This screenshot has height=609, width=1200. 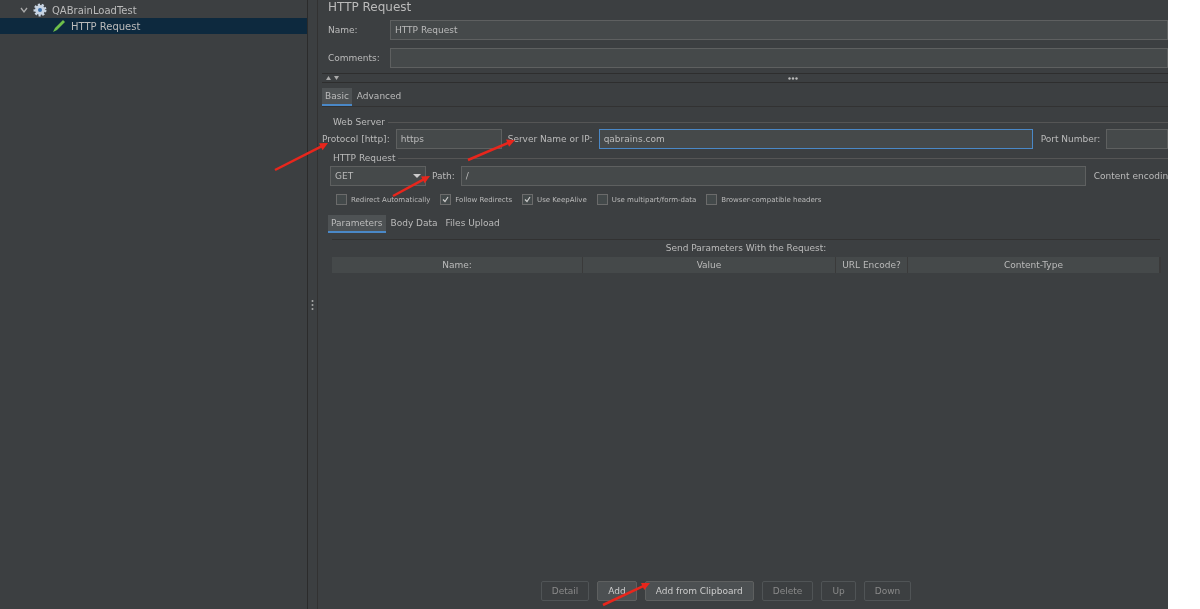 I want to click on tree-item: HTTP Request, so click(x=153, y=26).